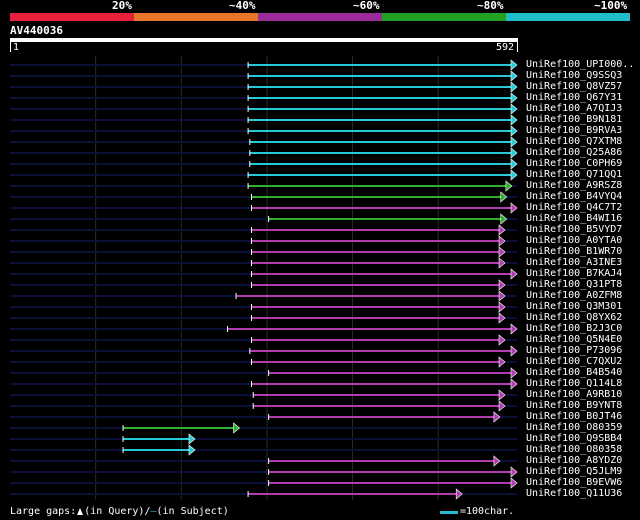 The image size is (640, 520). I want to click on hit-label-link: UniRef100_B4VYQ4, so click(574, 196).